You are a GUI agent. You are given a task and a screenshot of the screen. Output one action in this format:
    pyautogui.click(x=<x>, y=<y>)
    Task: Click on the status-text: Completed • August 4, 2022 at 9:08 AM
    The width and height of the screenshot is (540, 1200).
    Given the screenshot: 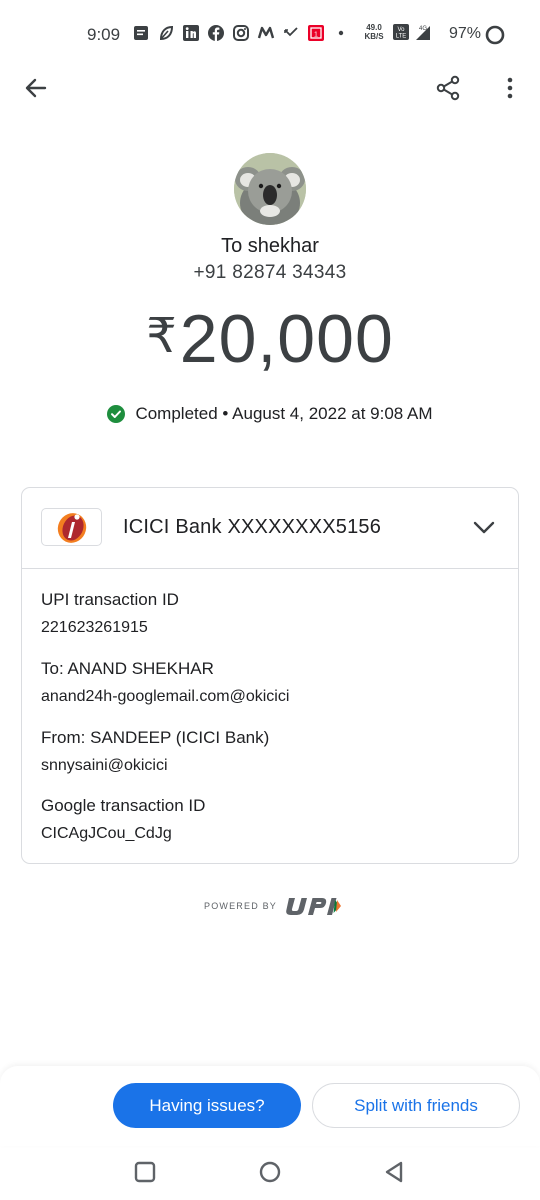 What is the action you would take?
    pyautogui.click(x=283, y=414)
    